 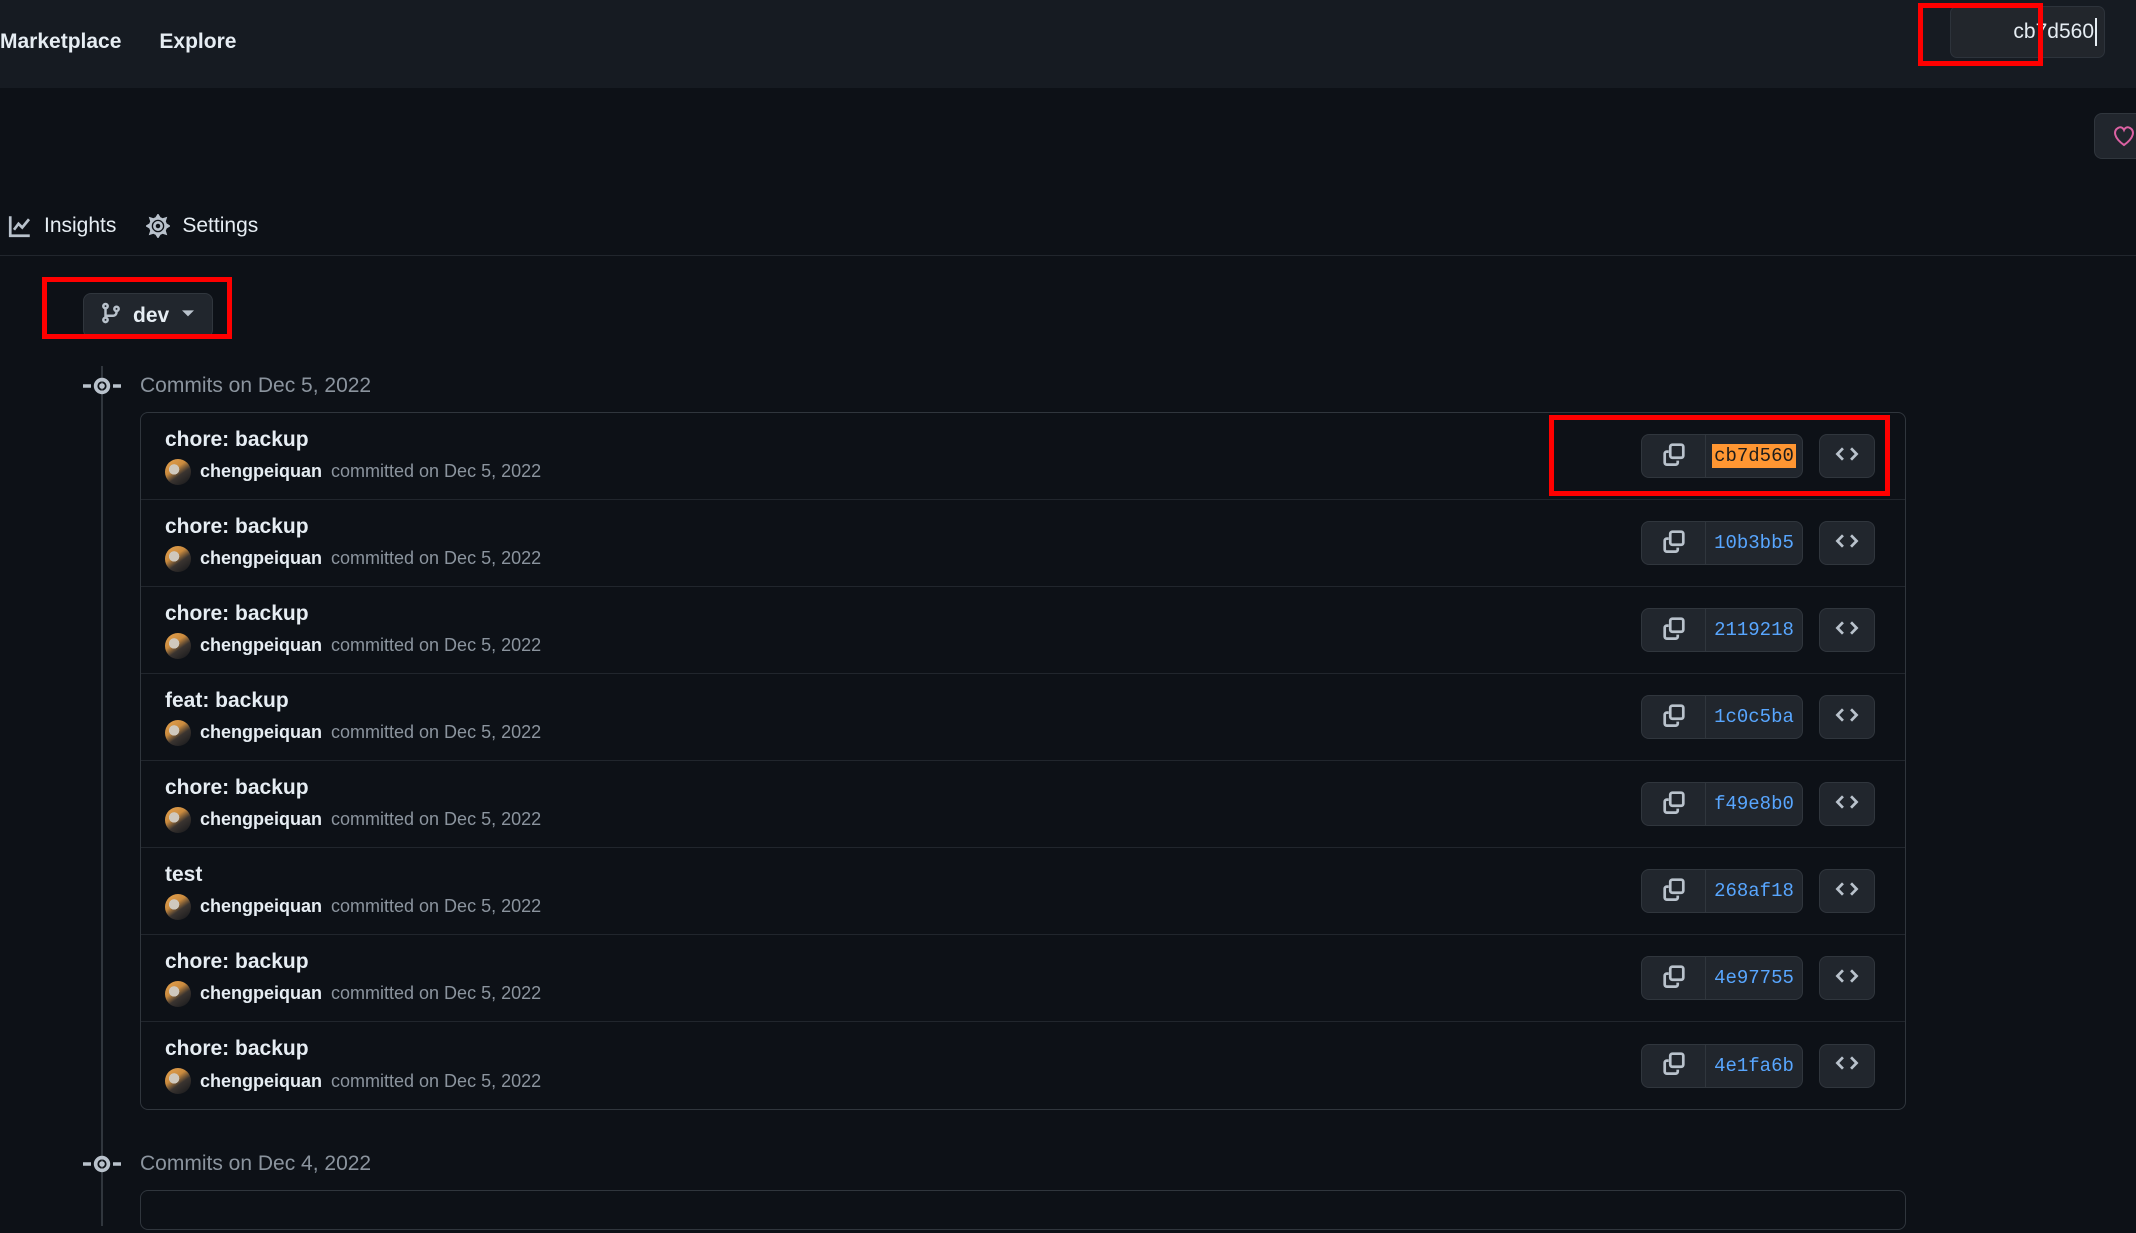 I want to click on commit-sha-link: f49e8b0, so click(x=1754, y=804).